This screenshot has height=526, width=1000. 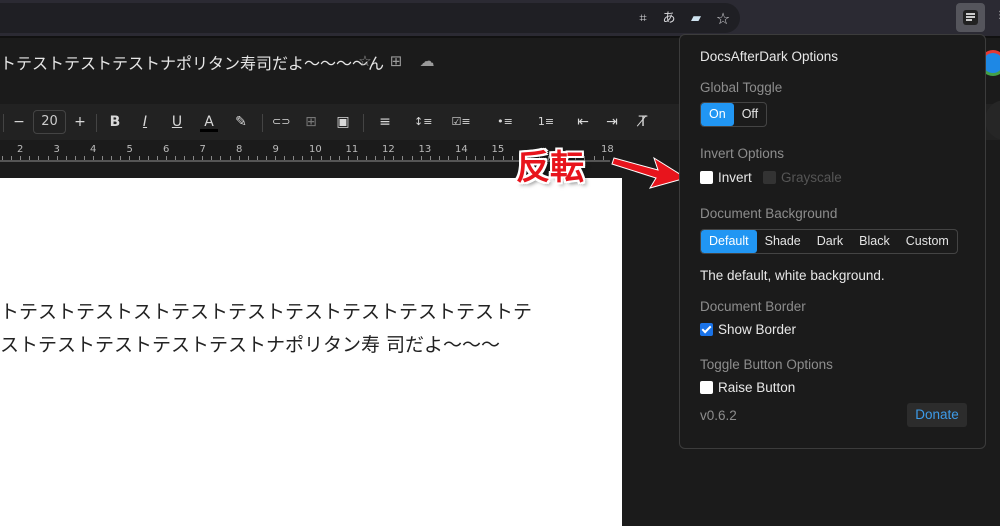 What do you see at coordinates (388, 149) in the screenshot?
I see `ruler-number: 12` at bounding box center [388, 149].